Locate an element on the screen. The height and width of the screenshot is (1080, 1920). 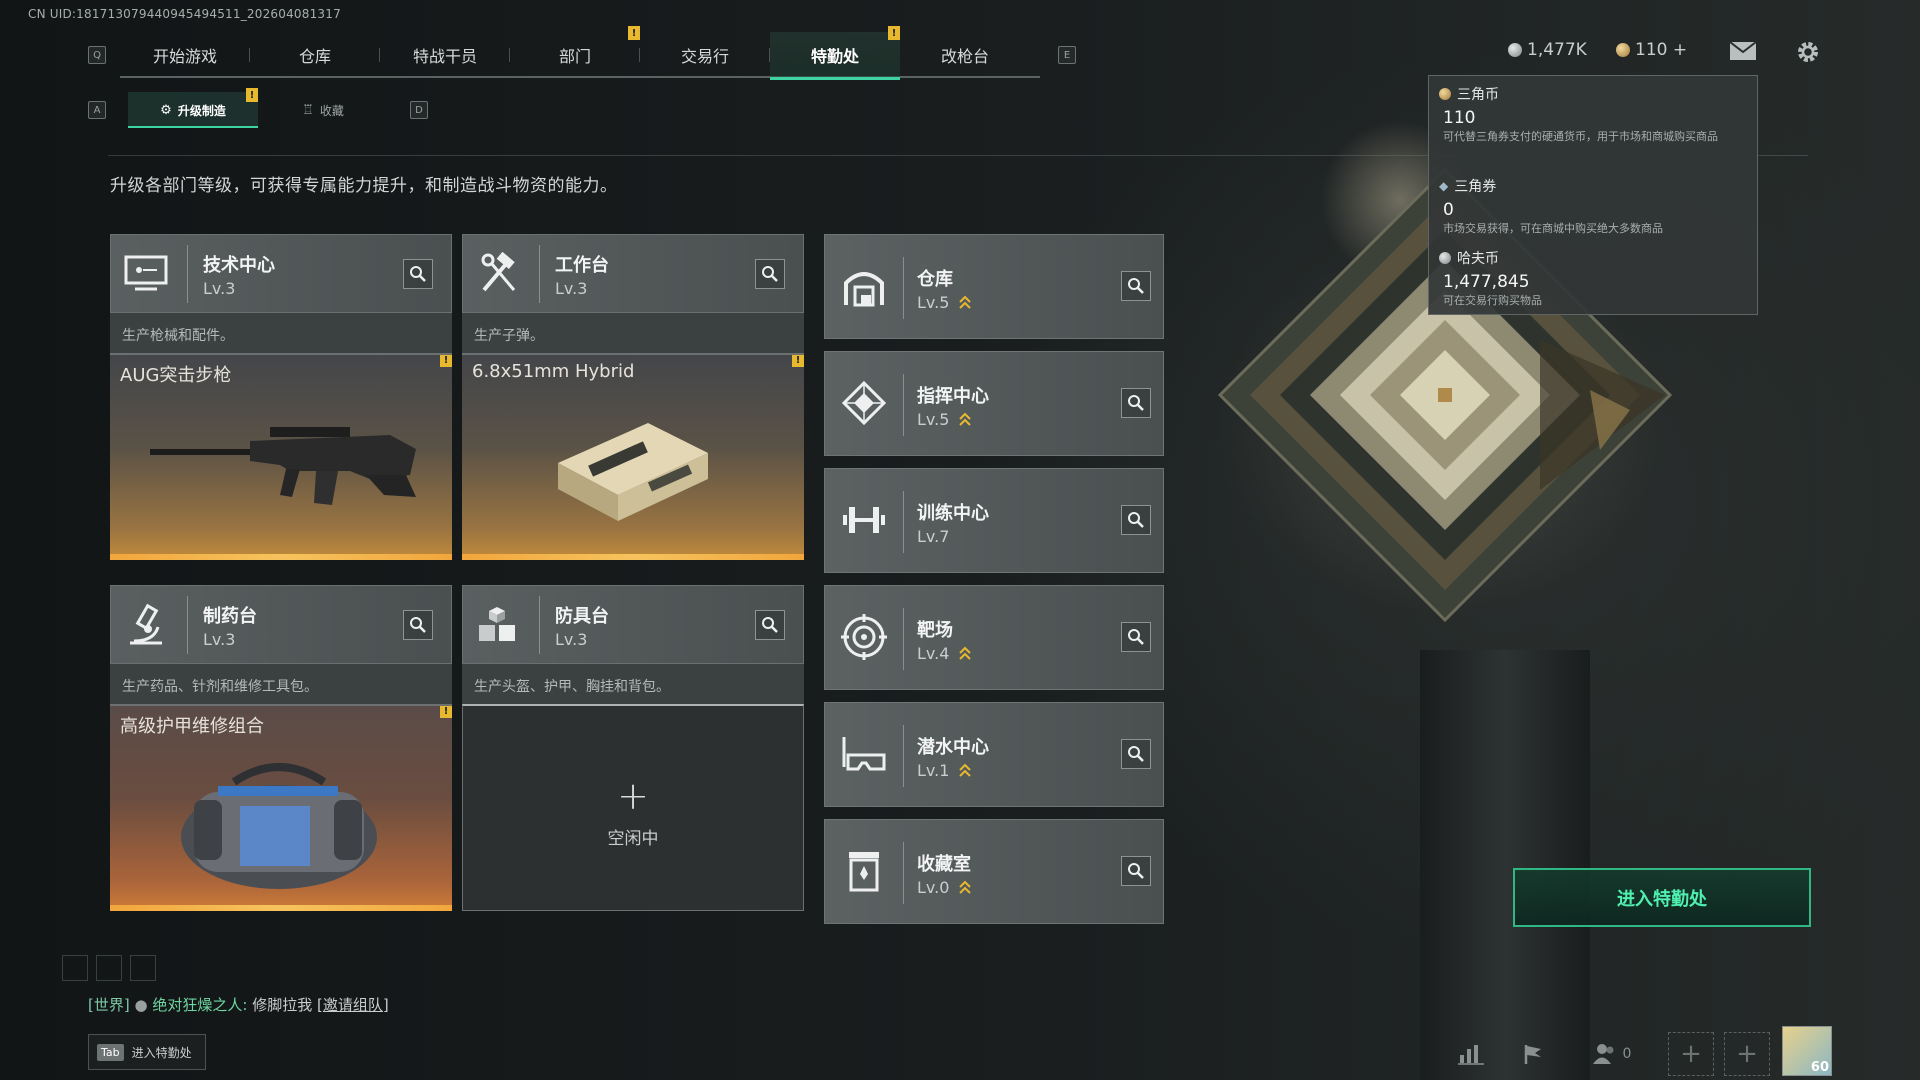
add-teammate-slot-1: + is located at coordinates (1691, 1054).